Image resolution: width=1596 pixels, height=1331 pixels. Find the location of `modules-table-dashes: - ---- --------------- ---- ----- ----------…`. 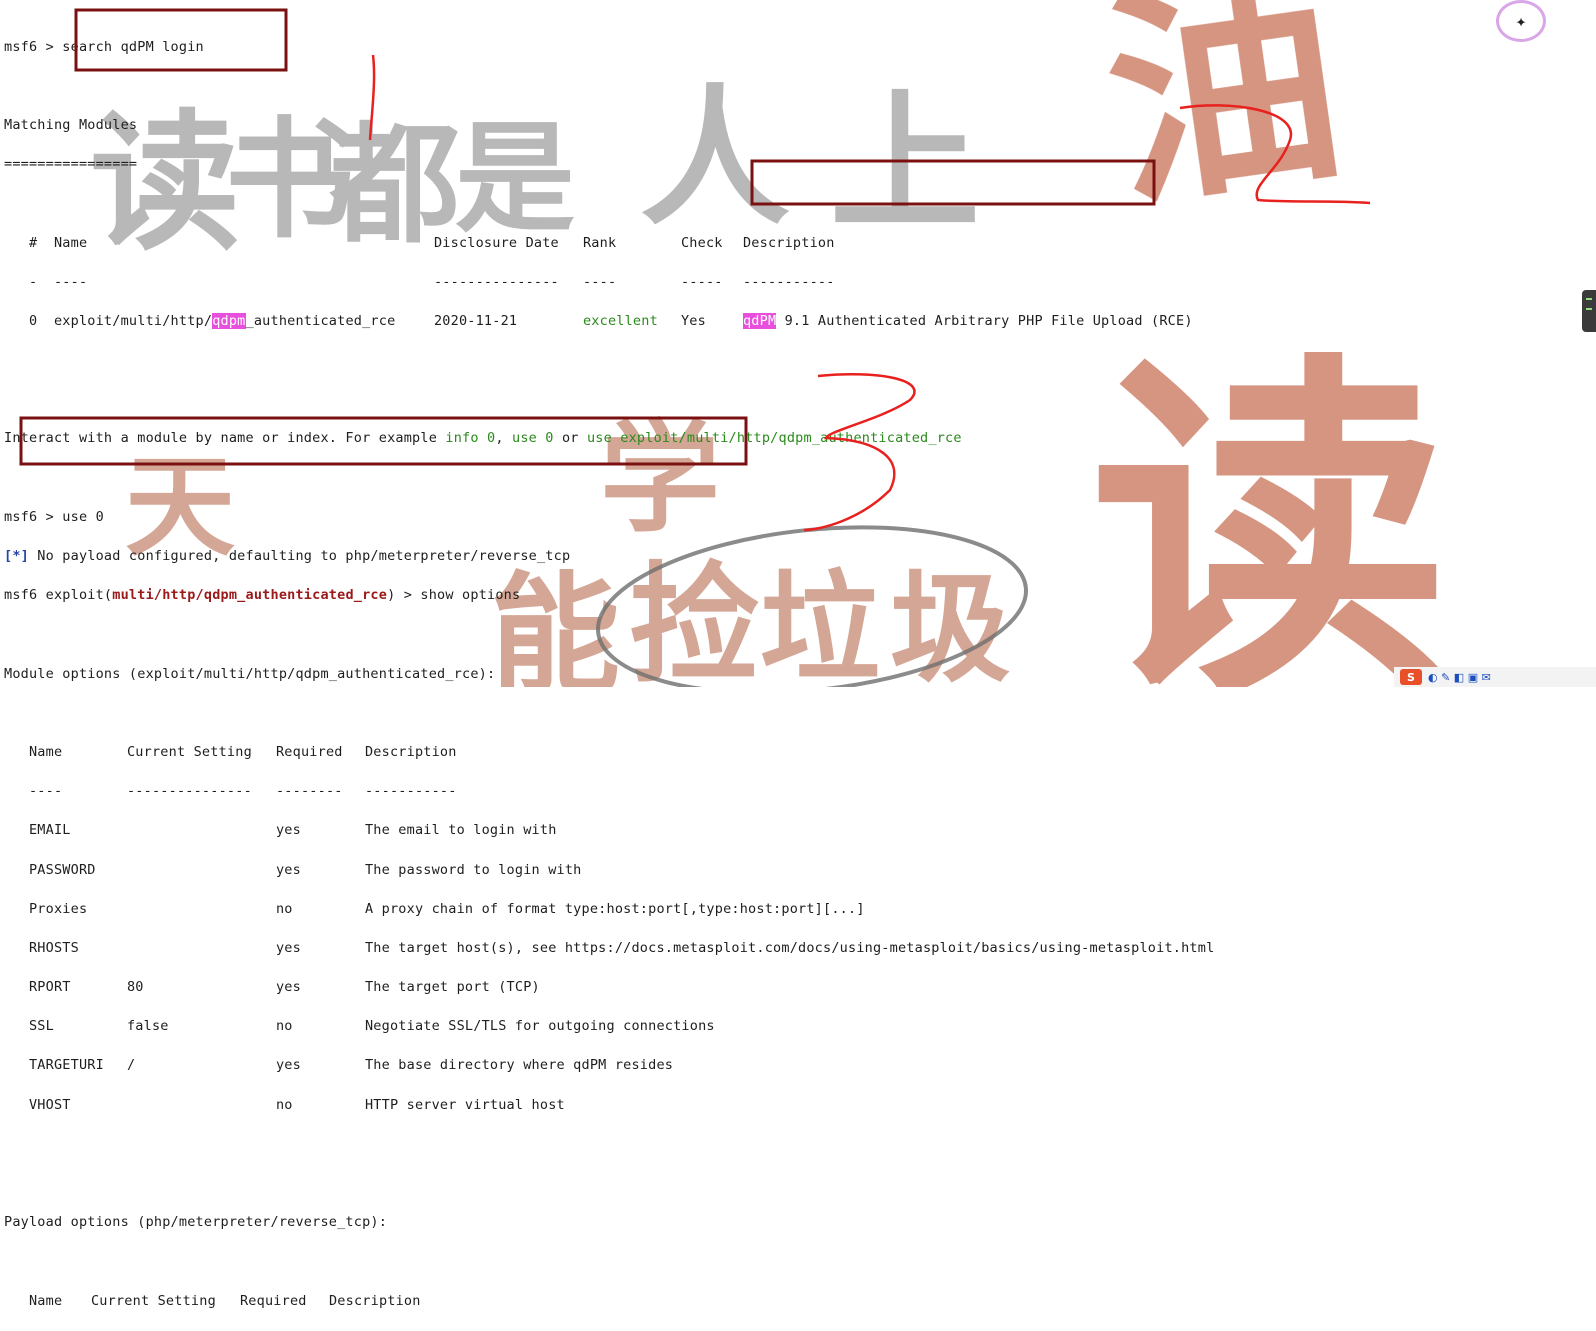

modules-table-dashes: - ---- --------------- ---- ----- ----------… is located at coordinates (431, 281).